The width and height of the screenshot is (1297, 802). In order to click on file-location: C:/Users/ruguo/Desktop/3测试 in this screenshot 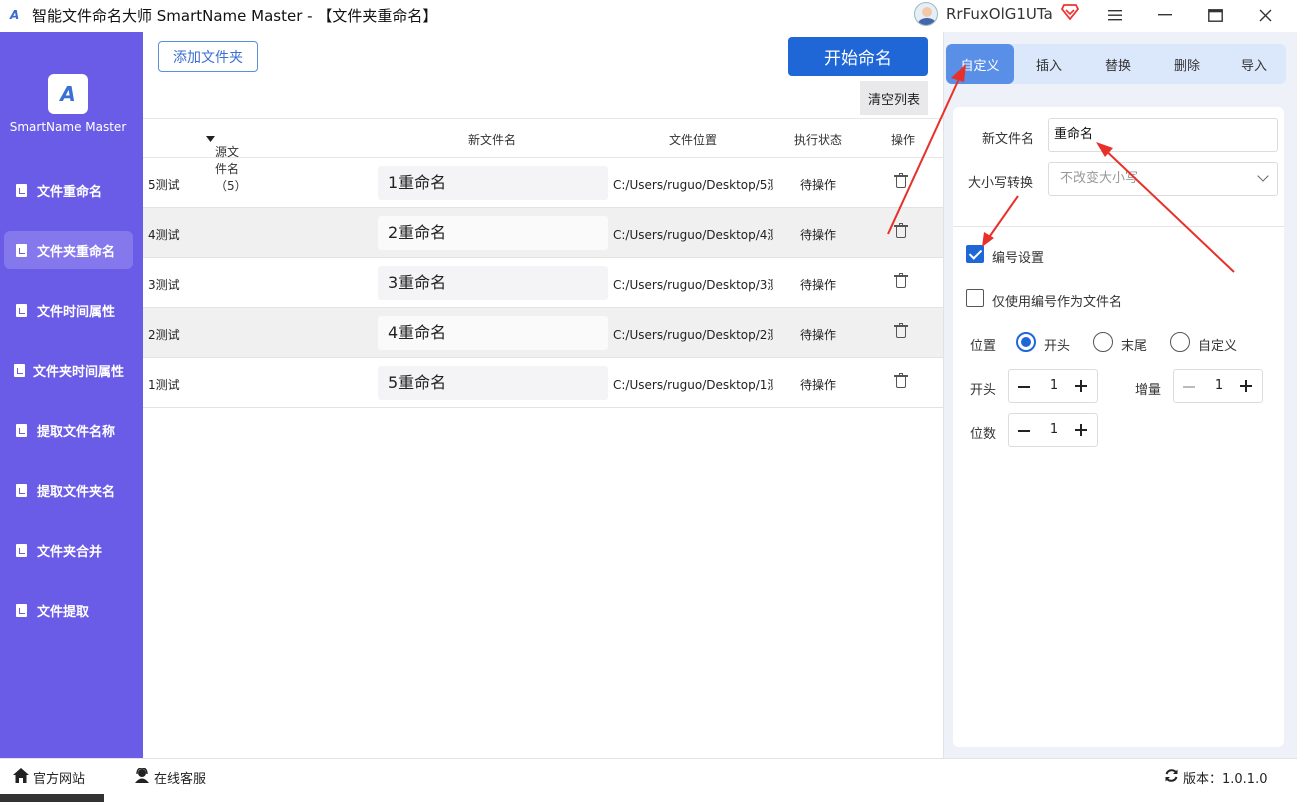, I will do `click(693, 285)`.